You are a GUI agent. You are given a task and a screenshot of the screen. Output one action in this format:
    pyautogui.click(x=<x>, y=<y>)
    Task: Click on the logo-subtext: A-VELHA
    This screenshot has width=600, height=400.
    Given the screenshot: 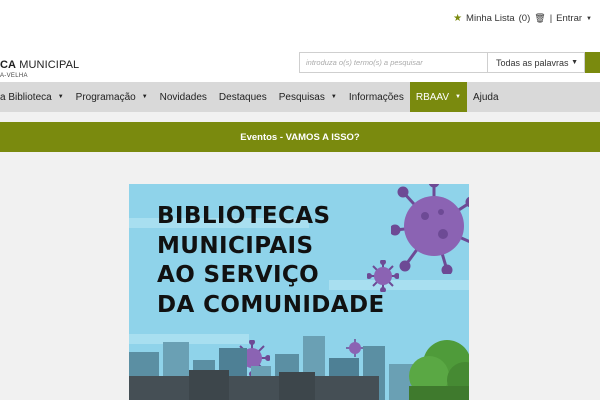 What is the action you would take?
    pyautogui.click(x=14, y=76)
    